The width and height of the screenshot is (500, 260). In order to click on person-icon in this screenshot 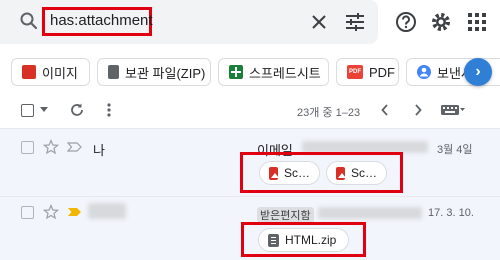, I will do `click(424, 72)`.